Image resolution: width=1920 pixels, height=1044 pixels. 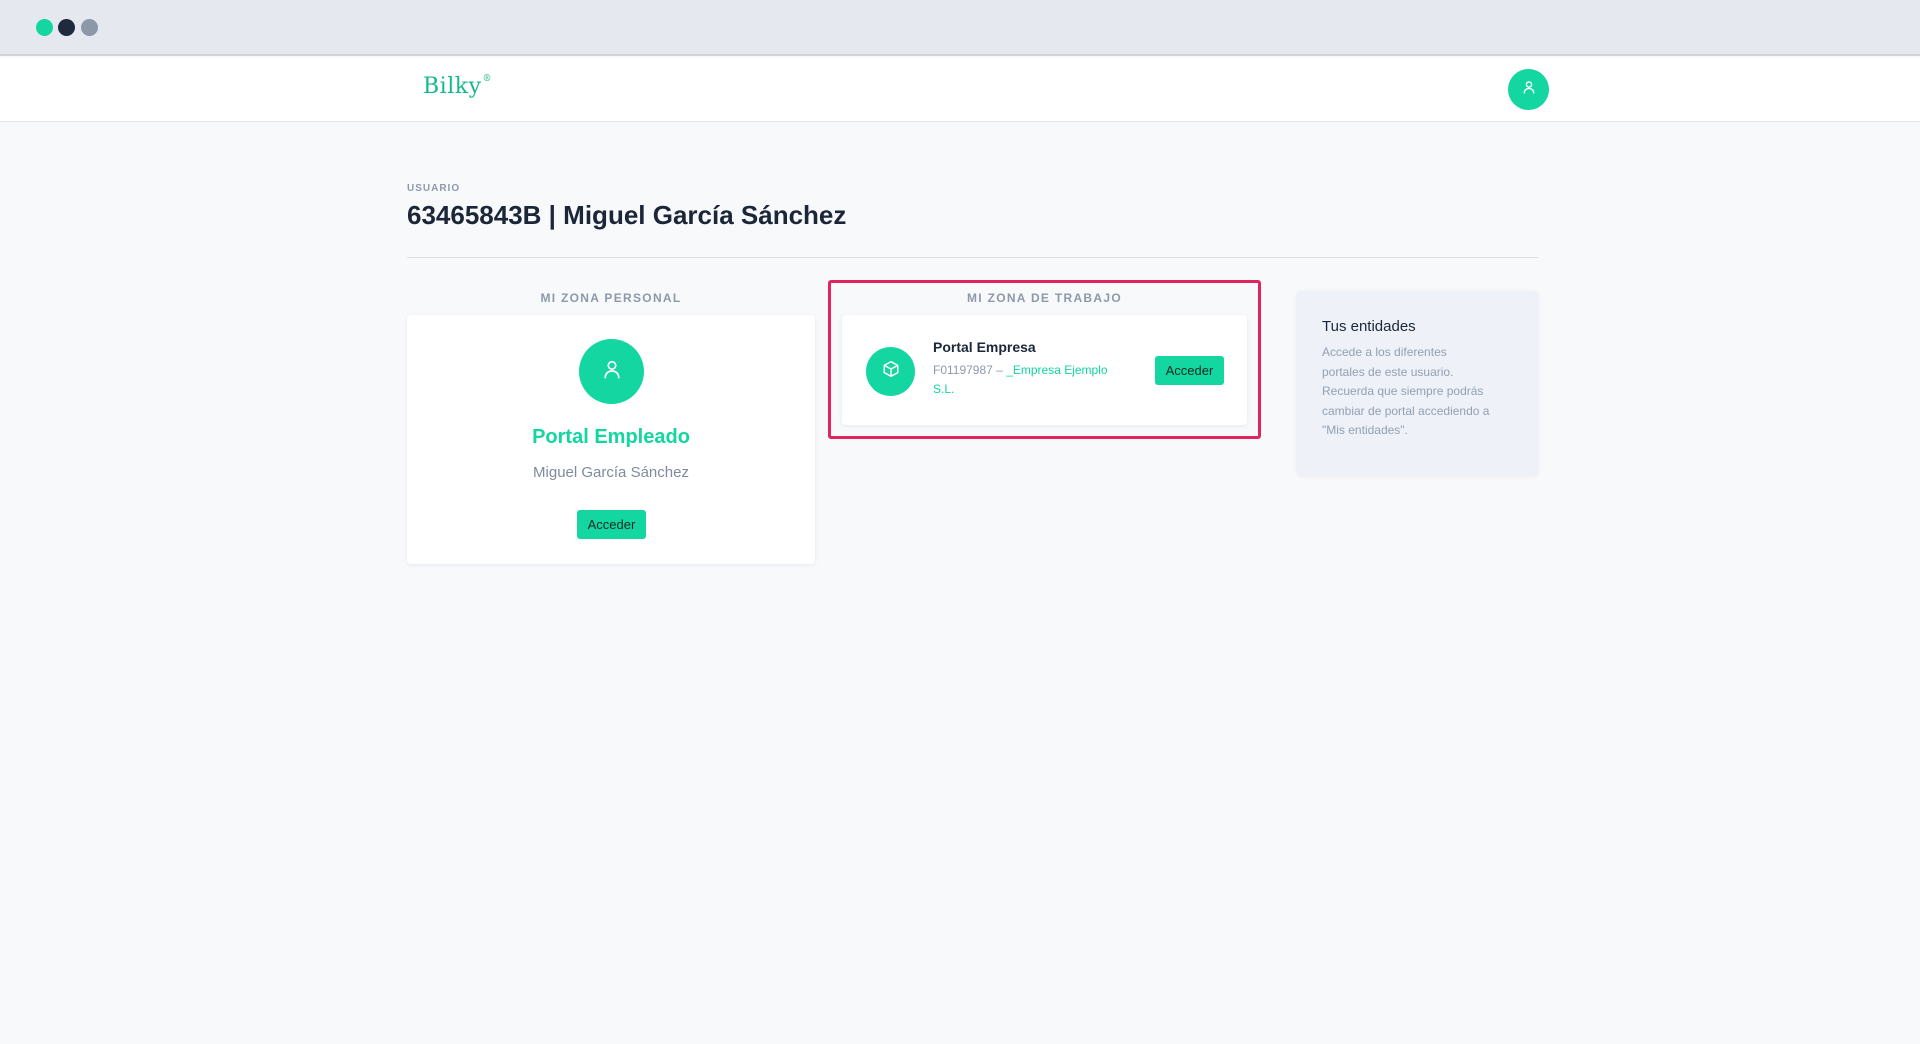 What do you see at coordinates (960, 90) in the screenshot?
I see `app-header: Bilky®` at bounding box center [960, 90].